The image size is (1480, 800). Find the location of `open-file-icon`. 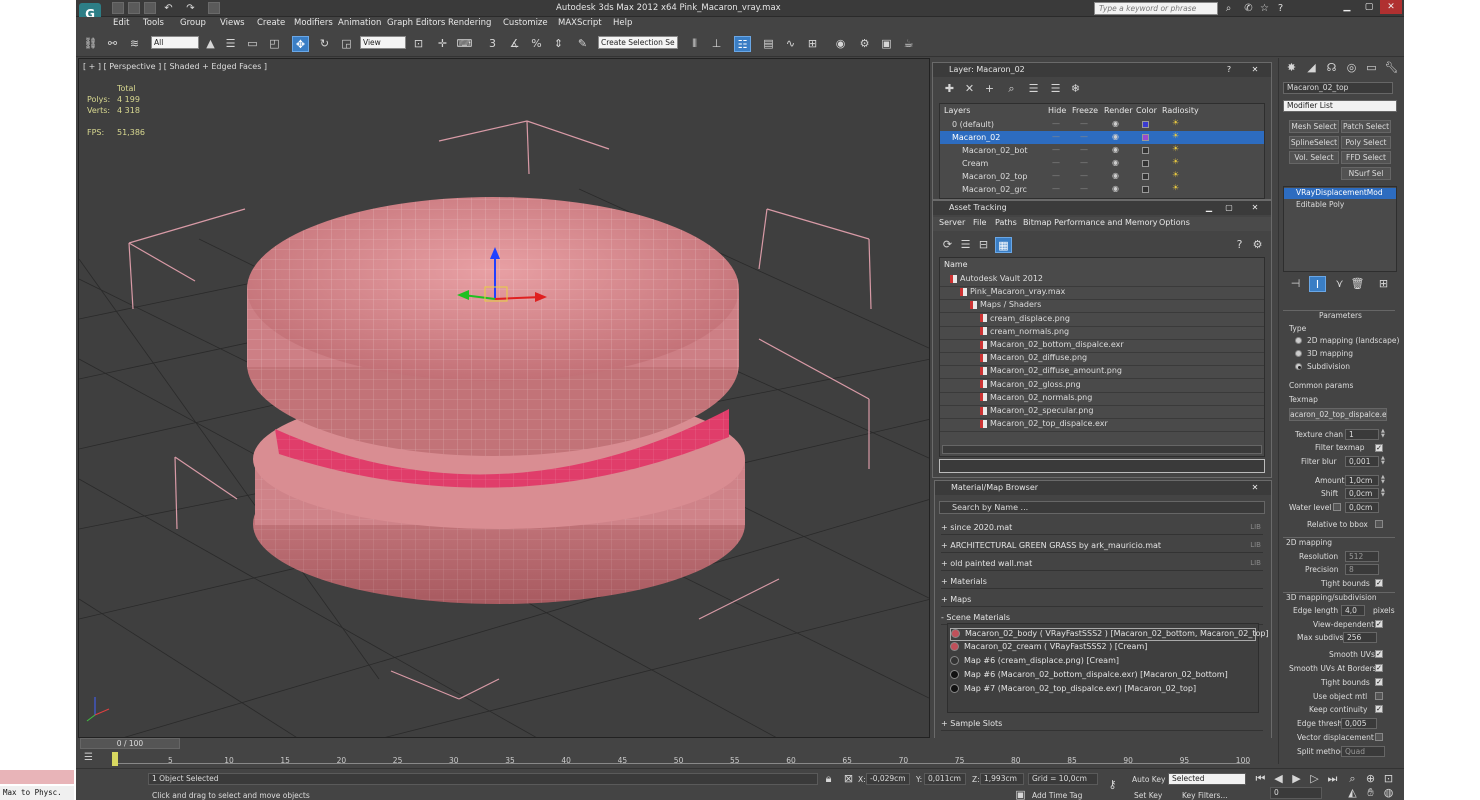

open-file-icon is located at coordinates (134, 8).